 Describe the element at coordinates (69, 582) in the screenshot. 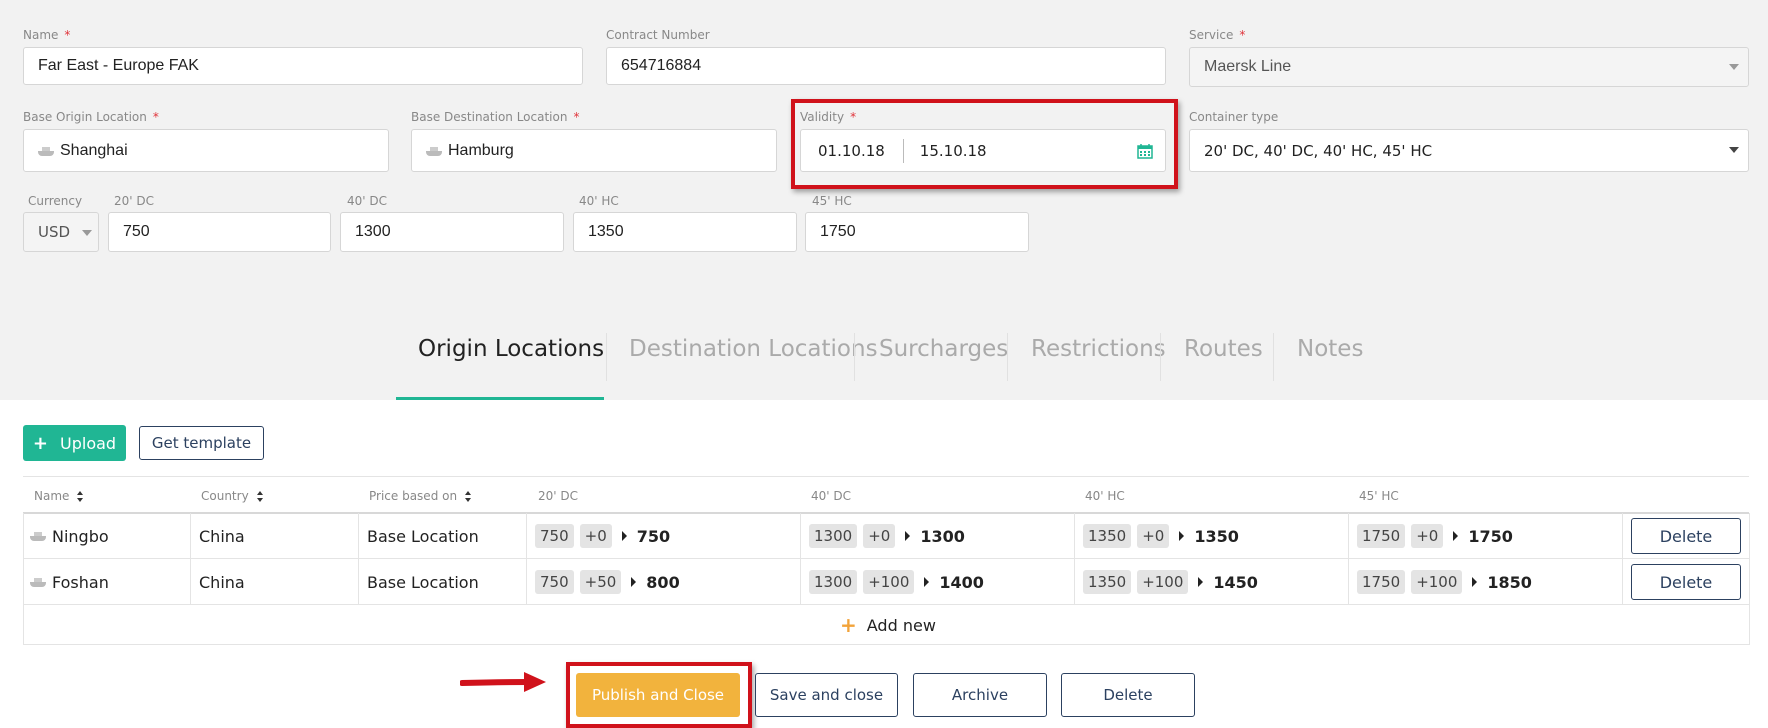

I see `location-name-cell: Foshan` at that location.